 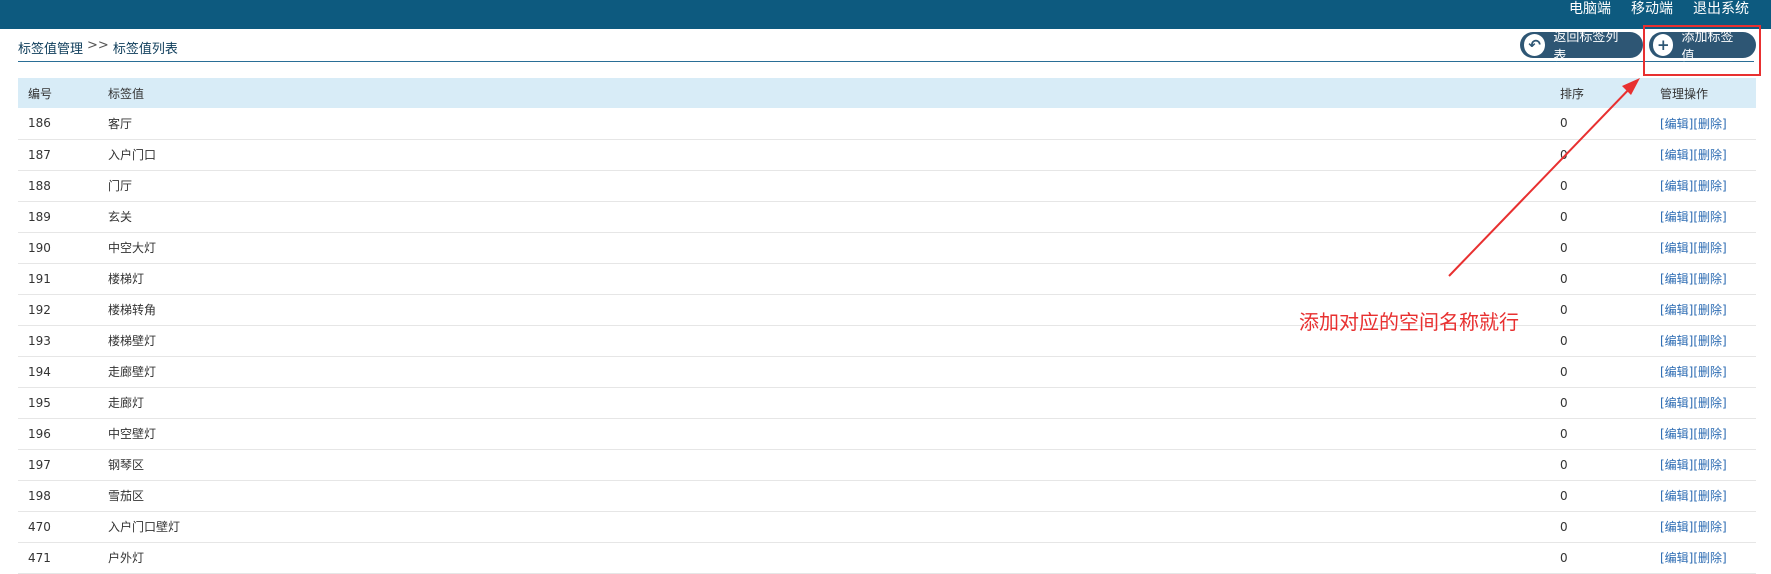 I want to click on arrow-line, so click(x=1541, y=180).